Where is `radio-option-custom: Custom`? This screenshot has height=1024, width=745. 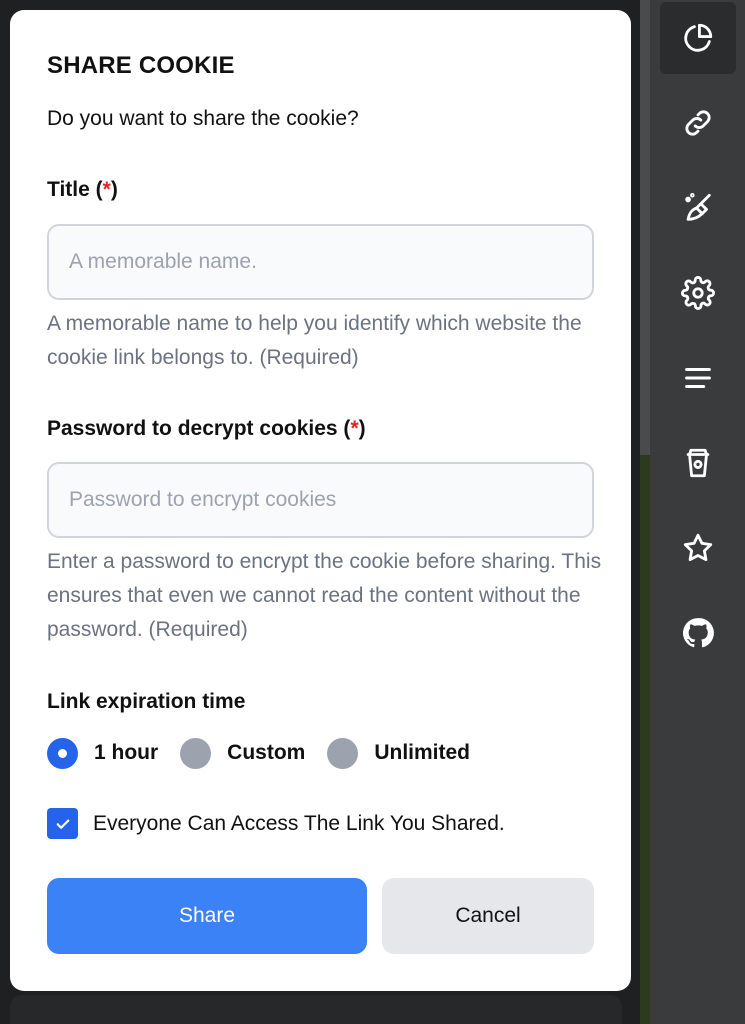
radio-option-custom: Custom is located at coordinates (242, 753).